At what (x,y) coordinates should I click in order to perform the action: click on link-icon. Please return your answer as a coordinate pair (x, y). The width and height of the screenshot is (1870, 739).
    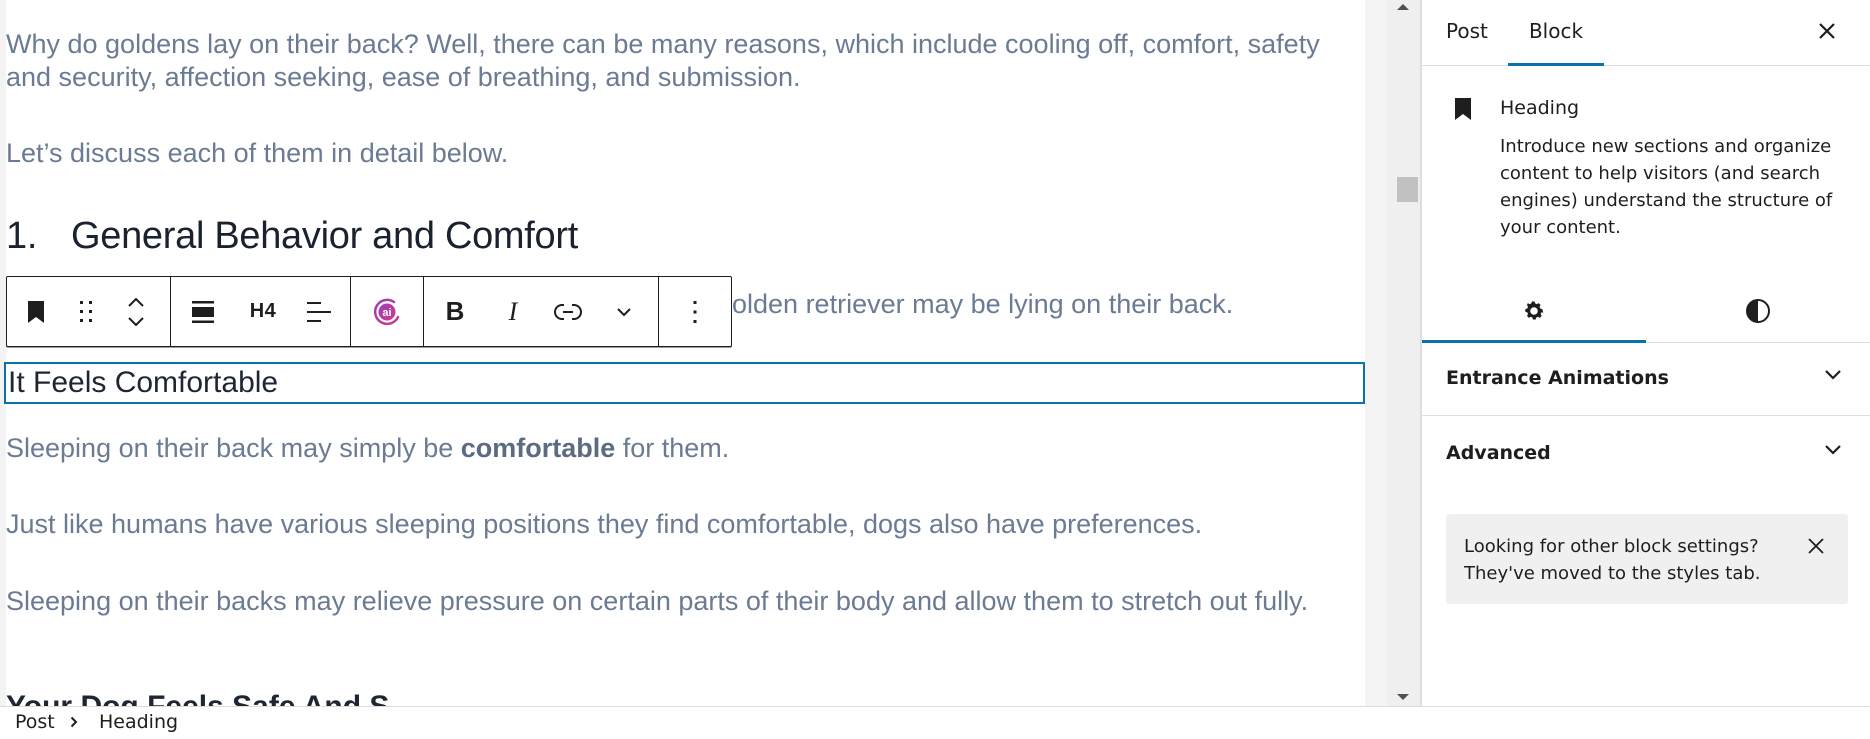
    Looking at the image, I should click on (568, 311).